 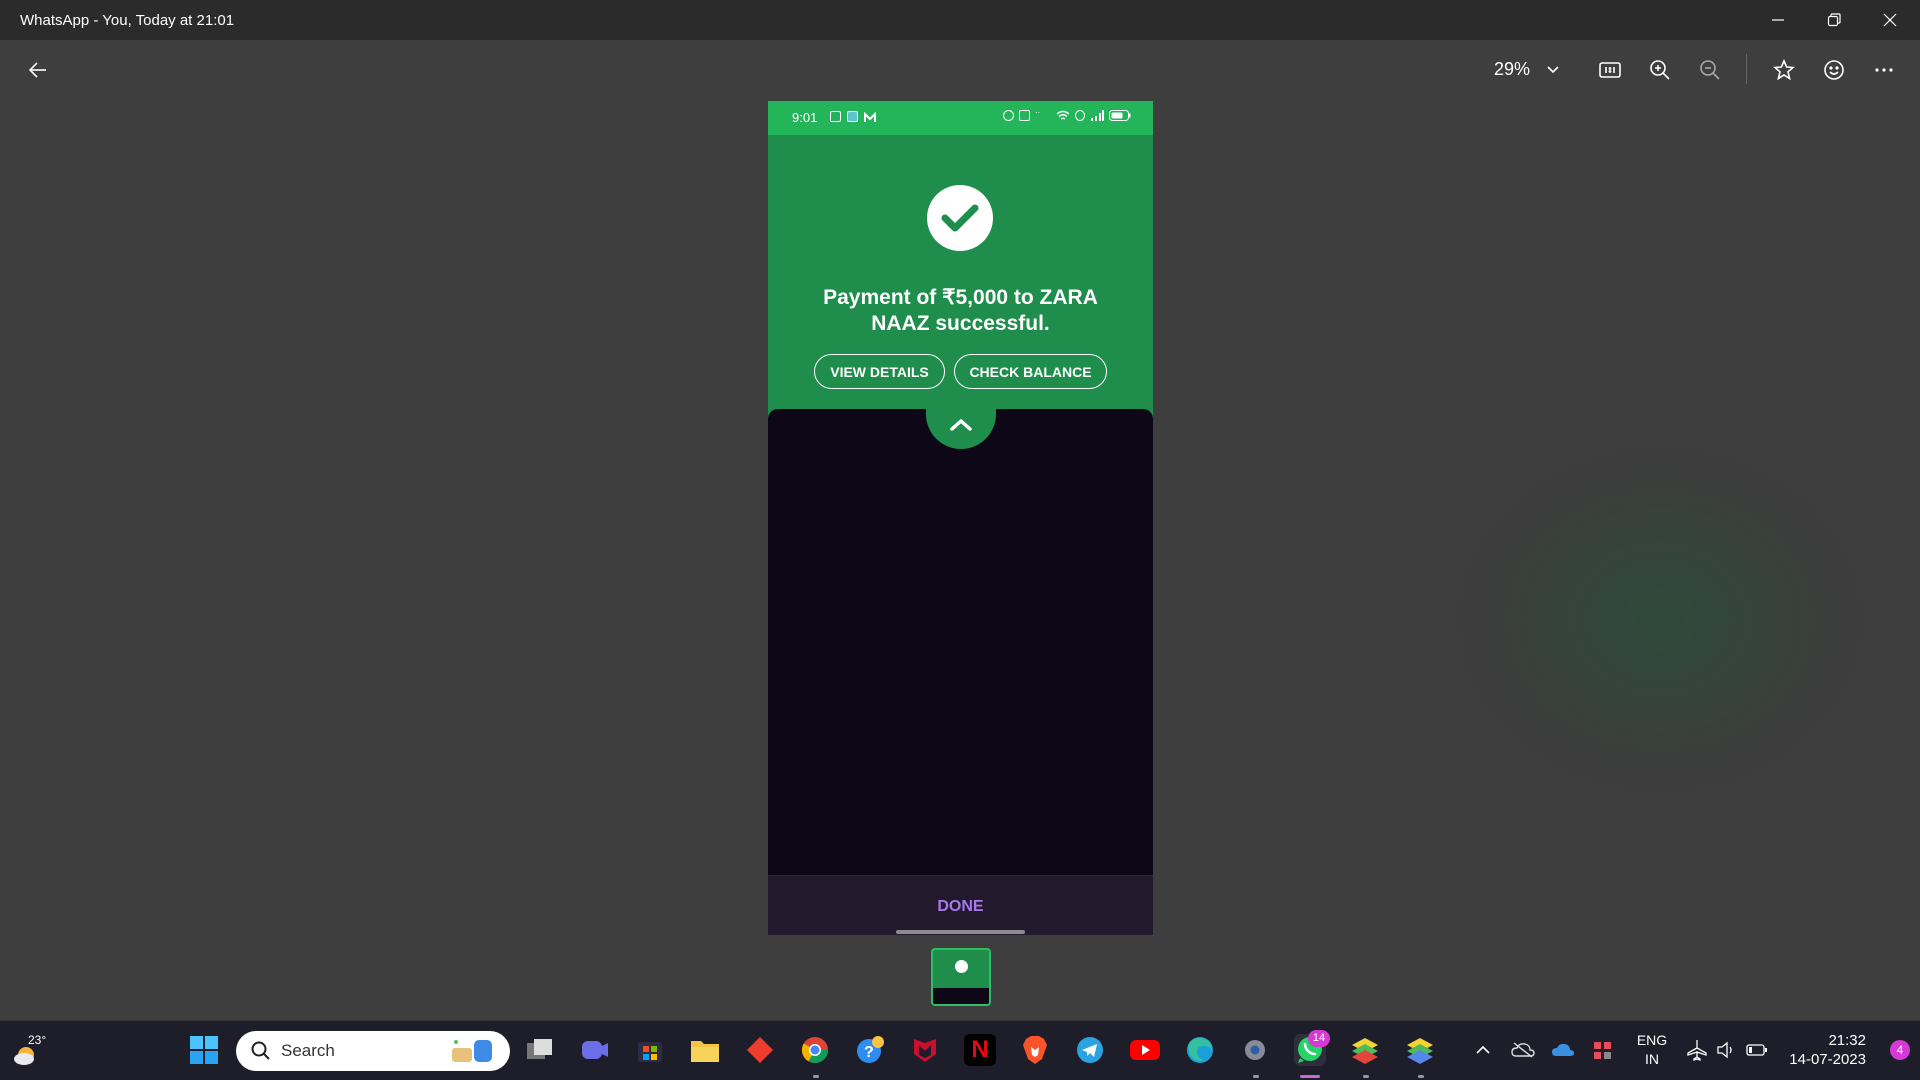 I want to click on favorite-button, so click(x=1784, y=70).